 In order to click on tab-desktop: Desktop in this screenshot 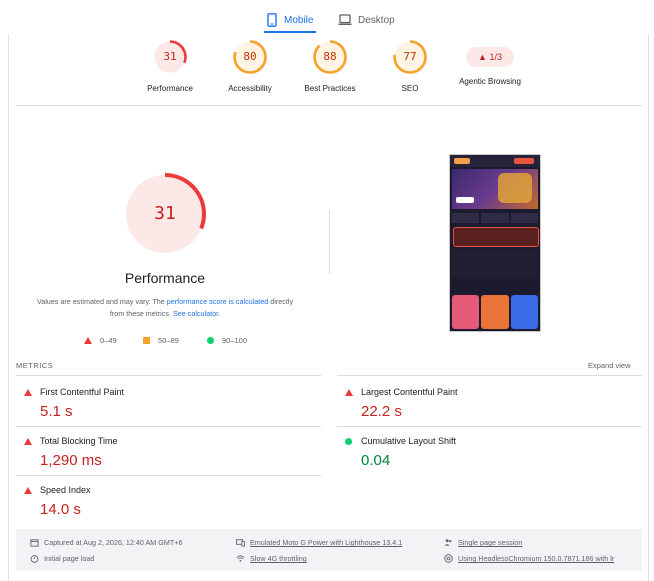, I will do `click(366, 20)`.